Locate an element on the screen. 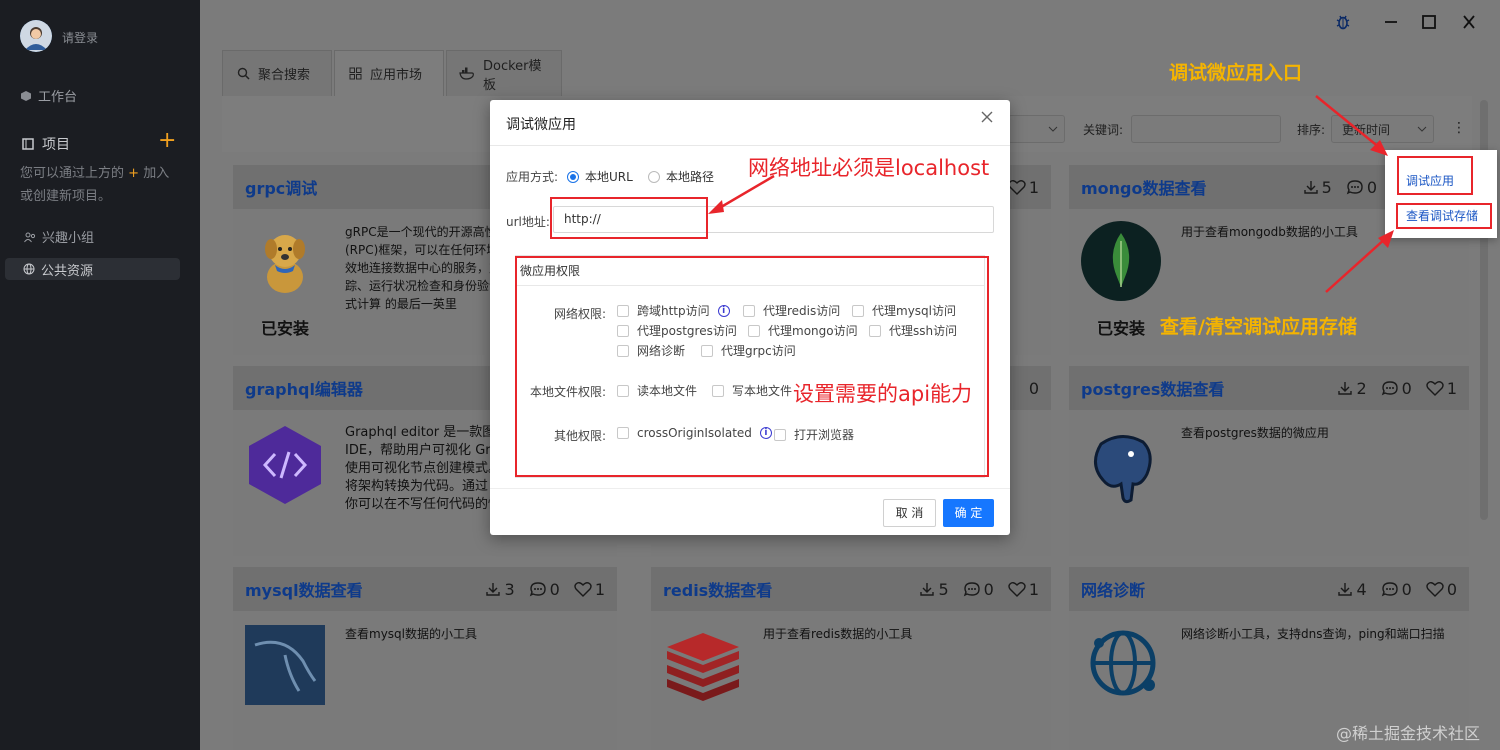 This screenshot has height=750, width=1500. sidebar-item-label: 兴趣小组 is located at coordinates (68, 238).